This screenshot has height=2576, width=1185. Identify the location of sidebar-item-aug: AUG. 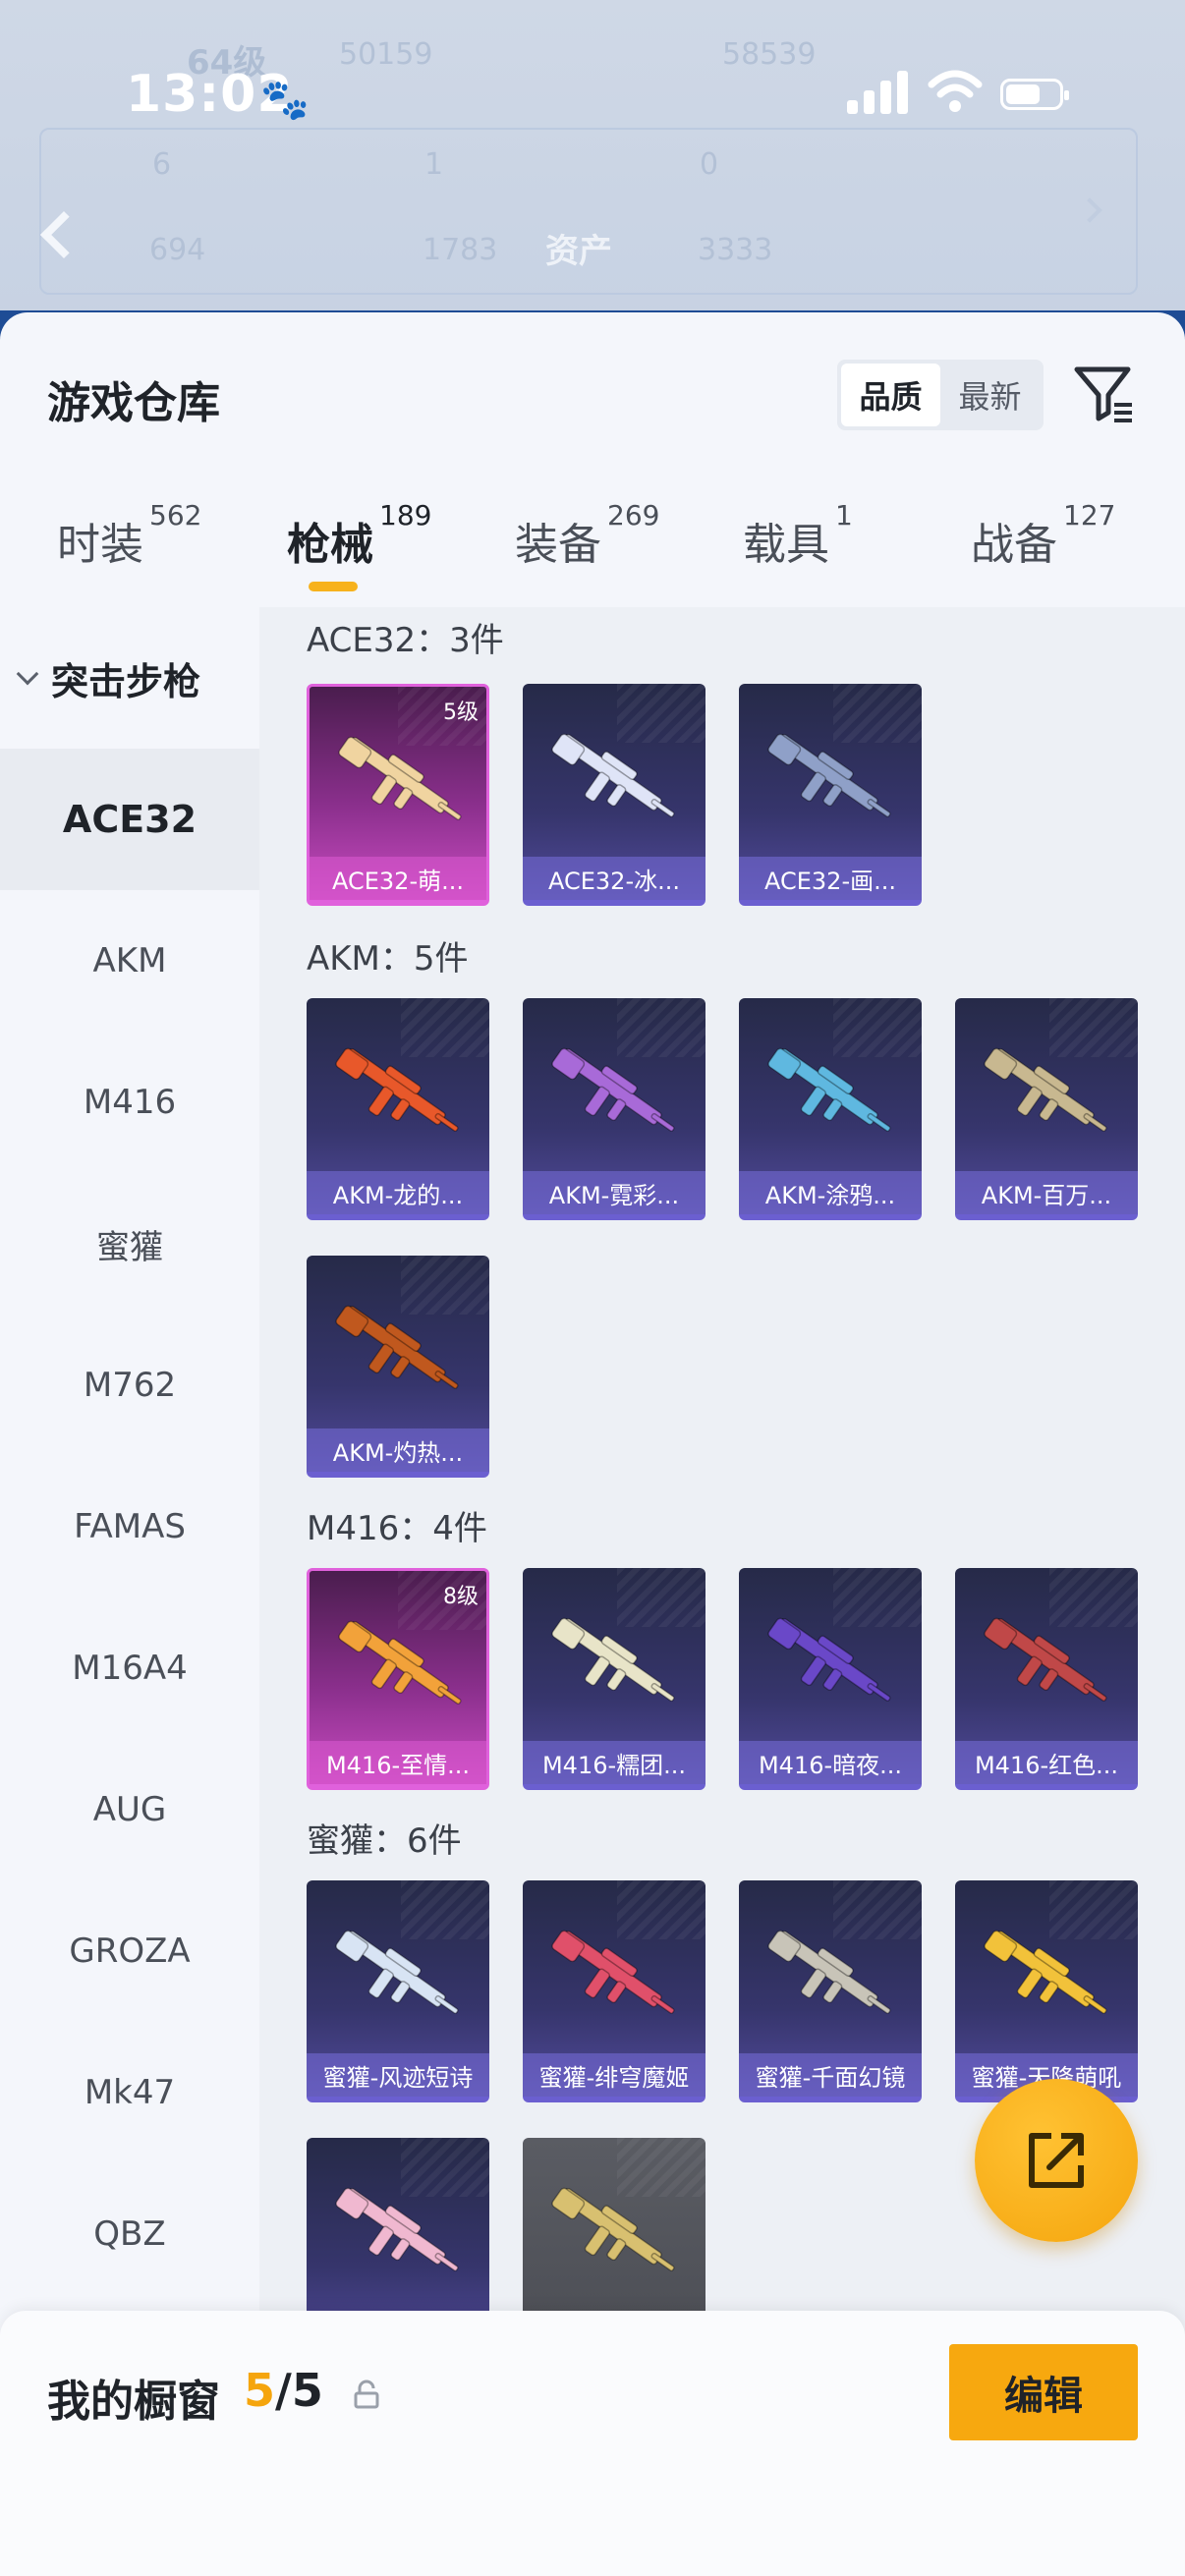
(130, 1809).